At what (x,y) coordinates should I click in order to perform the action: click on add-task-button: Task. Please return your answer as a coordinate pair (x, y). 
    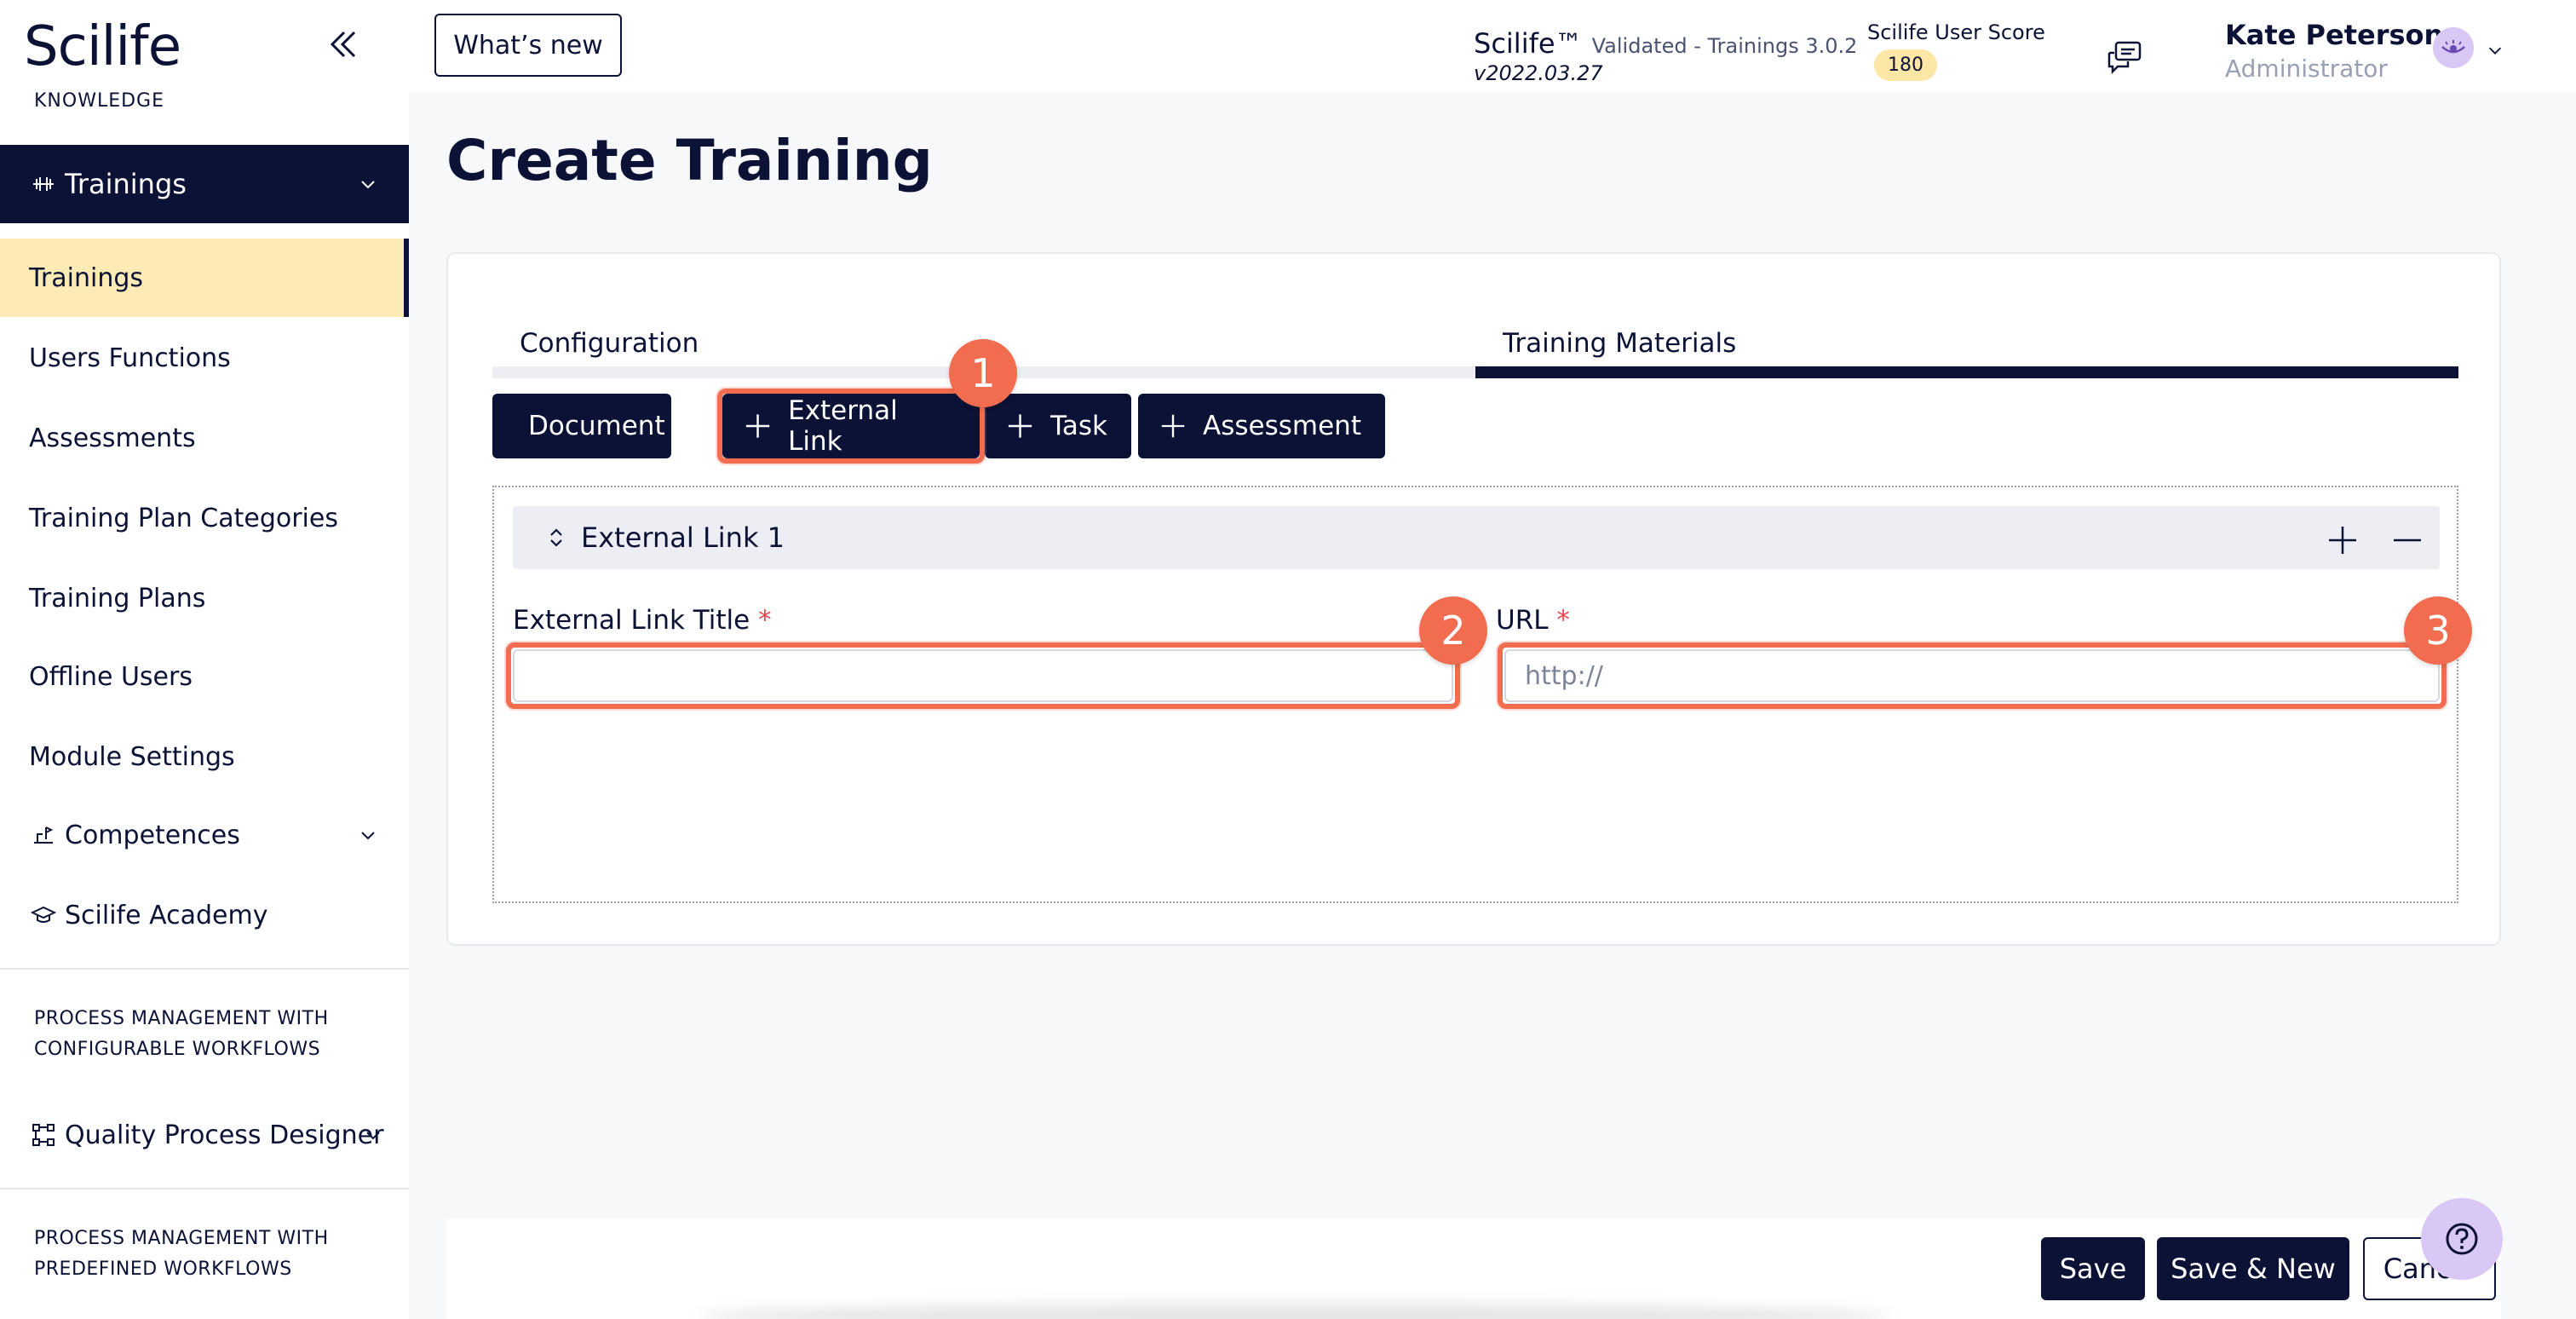
    Looking at the image, I should click on (1058, 426).